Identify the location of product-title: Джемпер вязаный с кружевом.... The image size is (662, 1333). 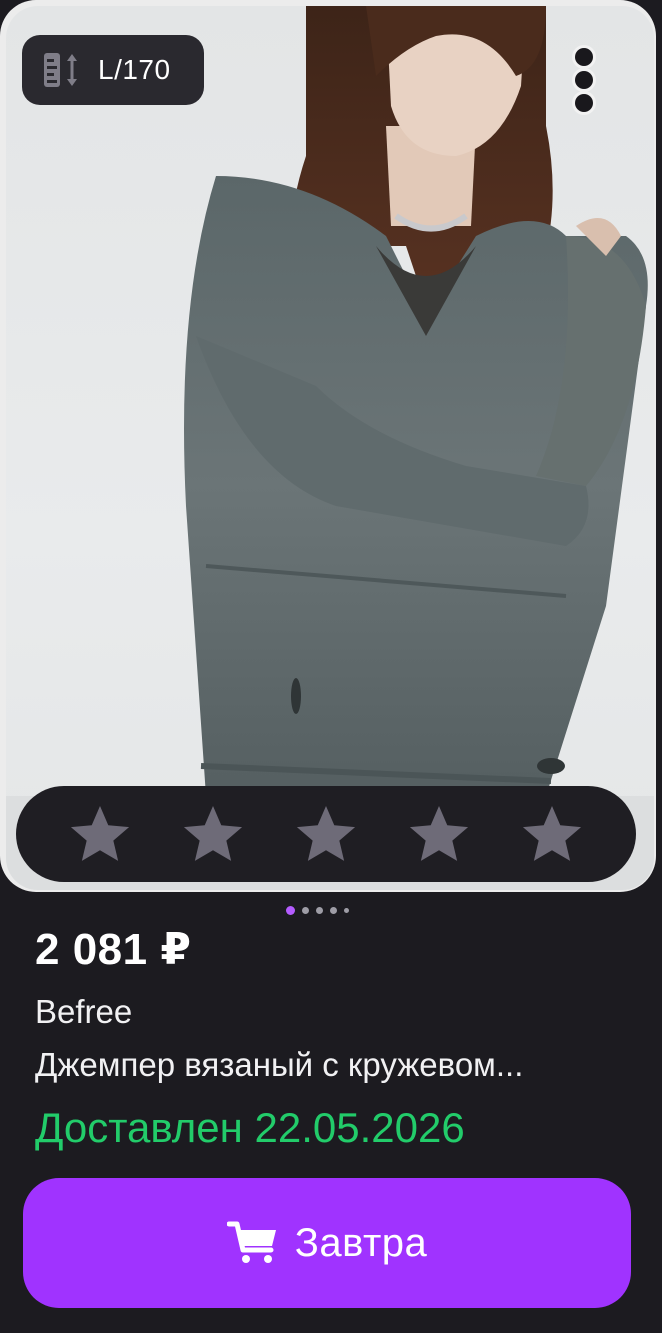
(335, 1065).